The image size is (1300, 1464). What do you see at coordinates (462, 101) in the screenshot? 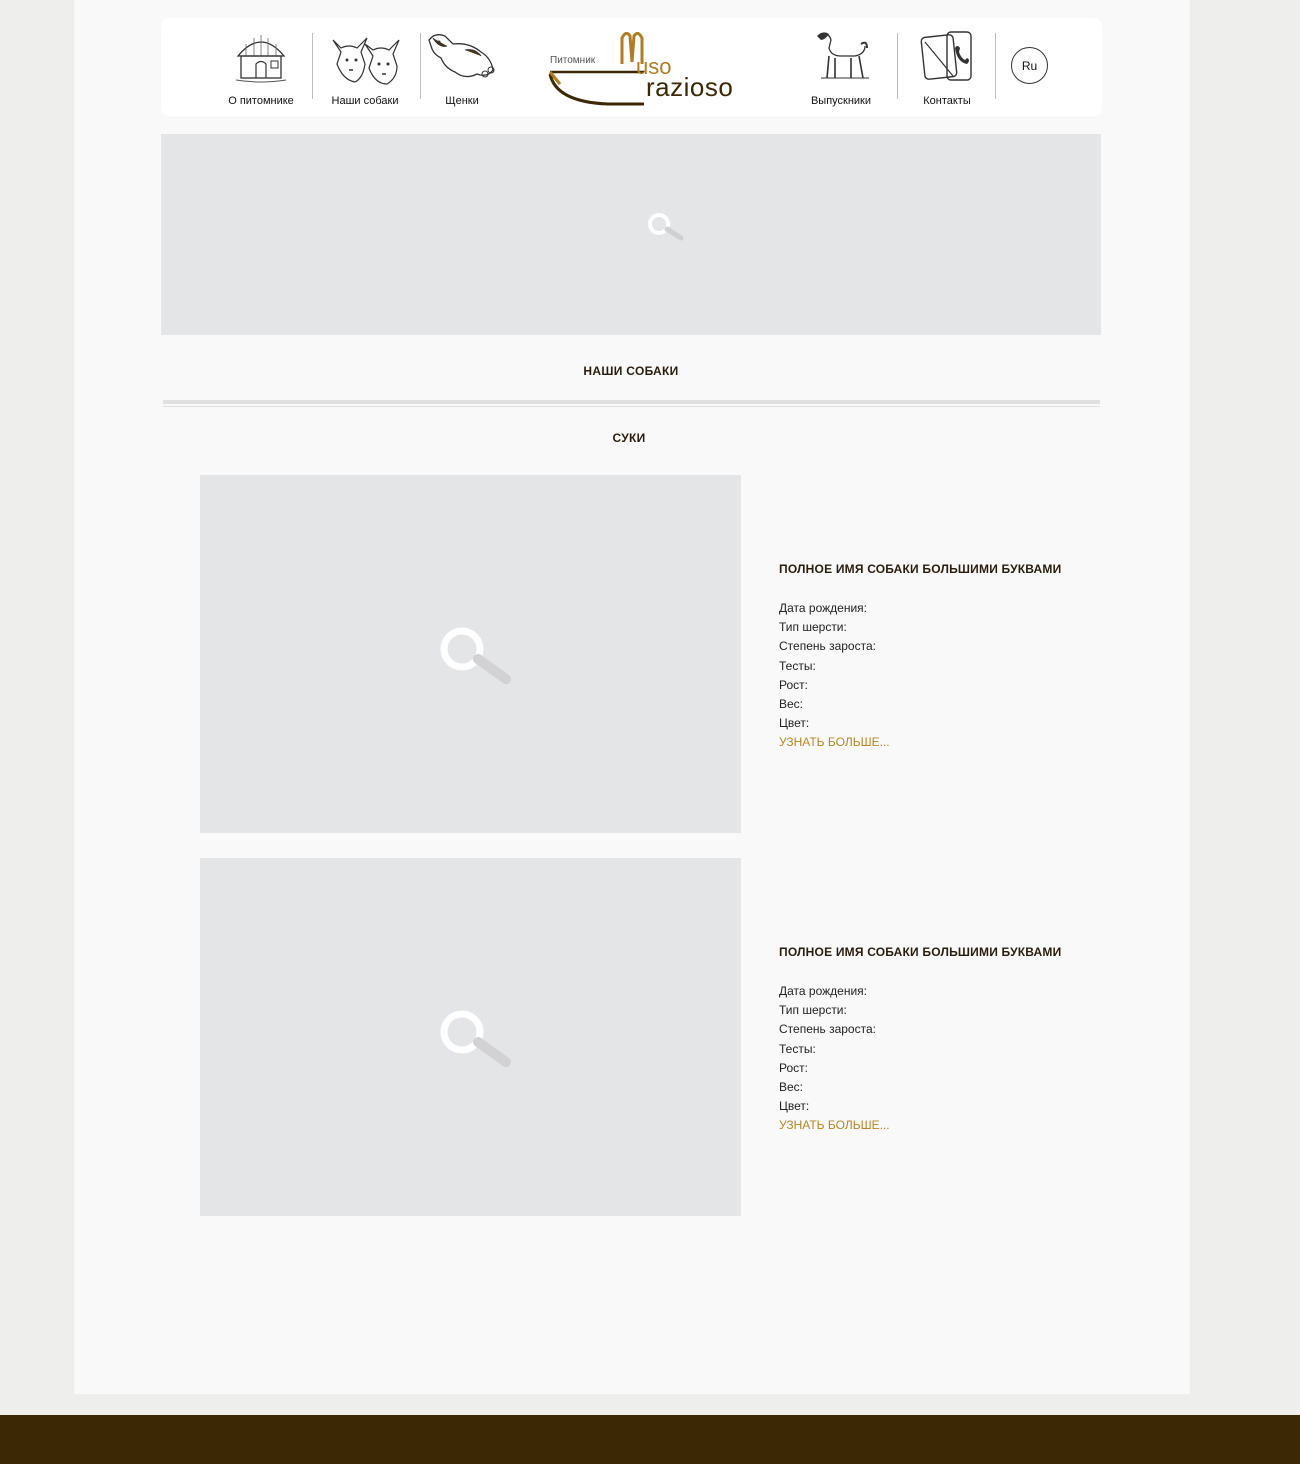
I see `nav-label-puppies: Щенки` at bounding box center [462, 101].